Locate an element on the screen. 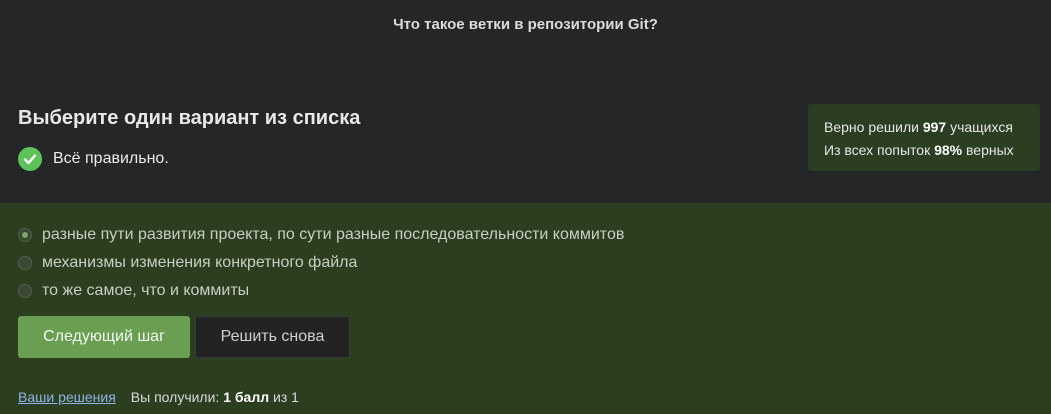 The image size is (1051, 414). stats-solved-prefix: Верно решили is located at coordinates (871, 127).